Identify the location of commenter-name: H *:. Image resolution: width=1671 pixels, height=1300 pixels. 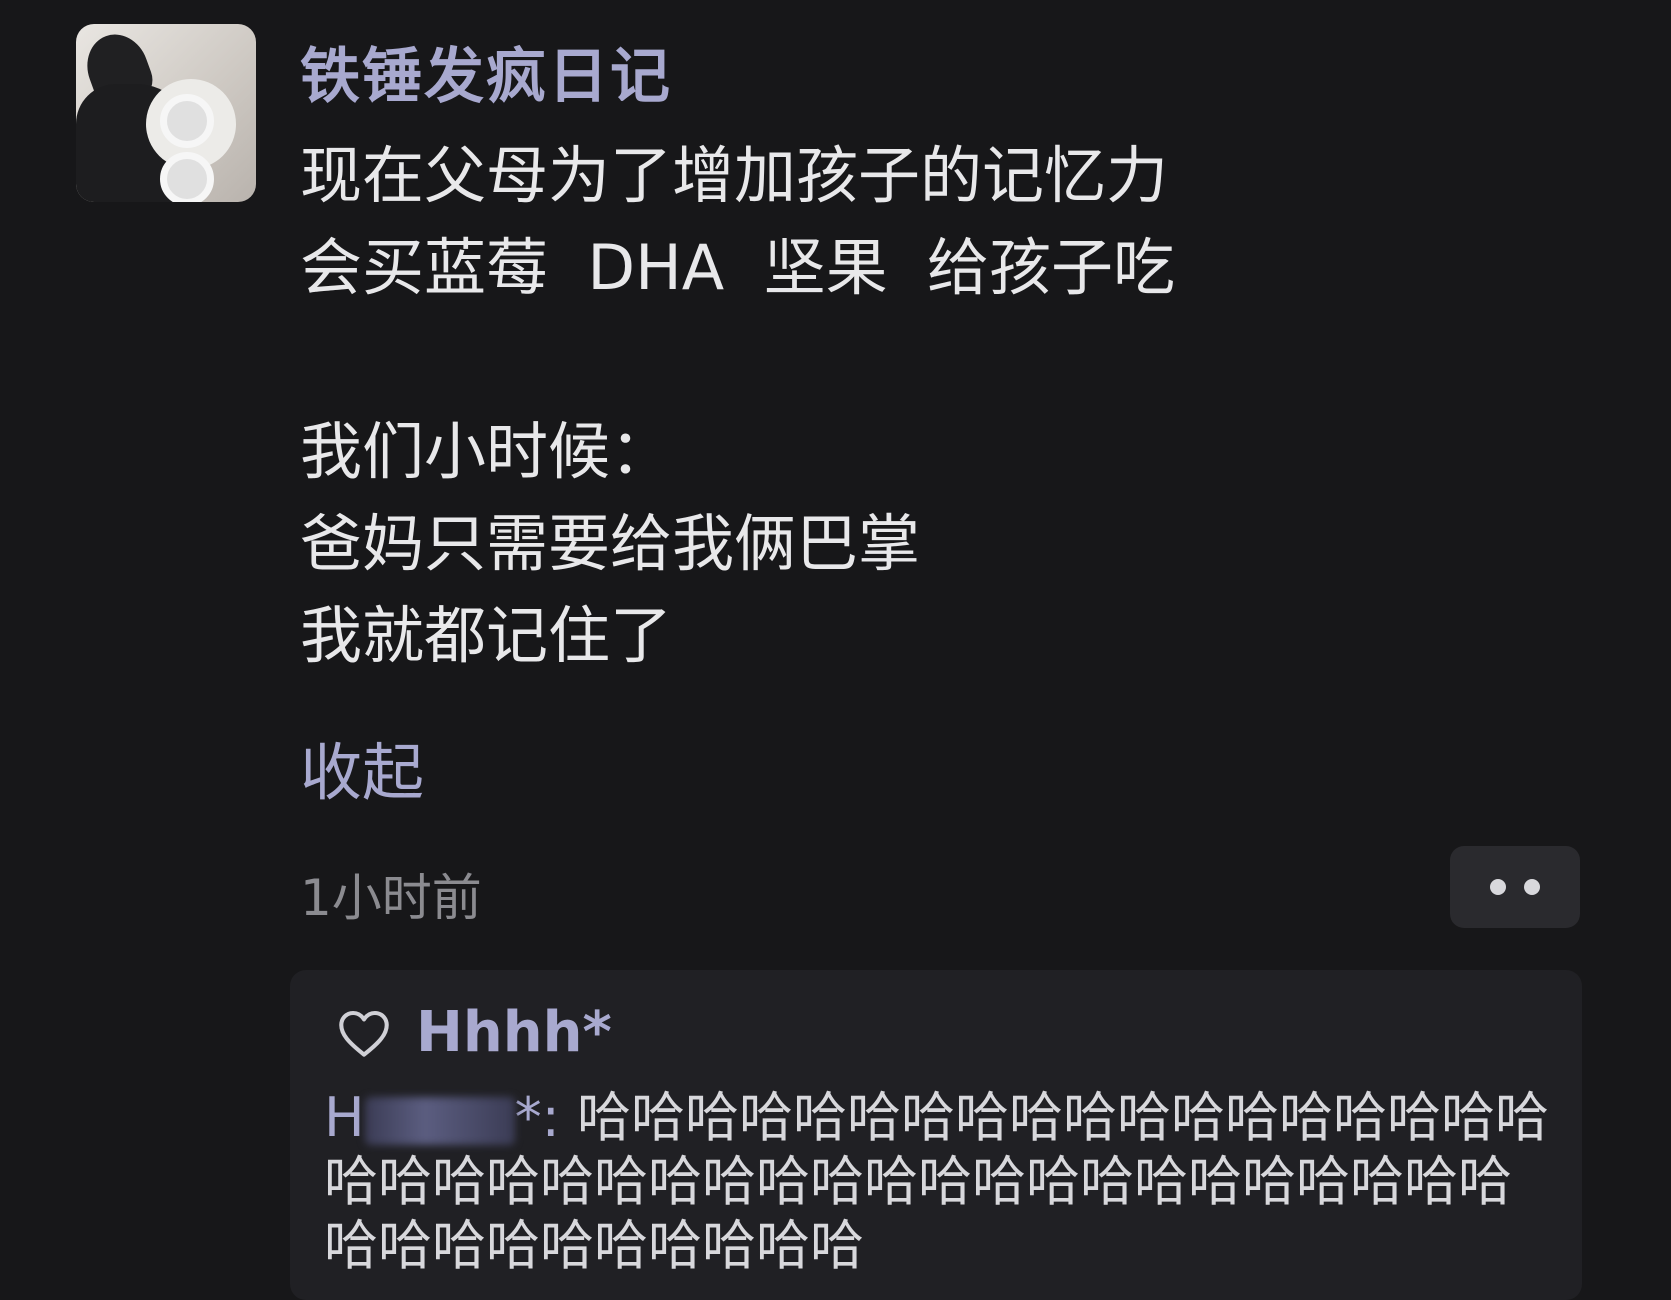
(442, 1117).